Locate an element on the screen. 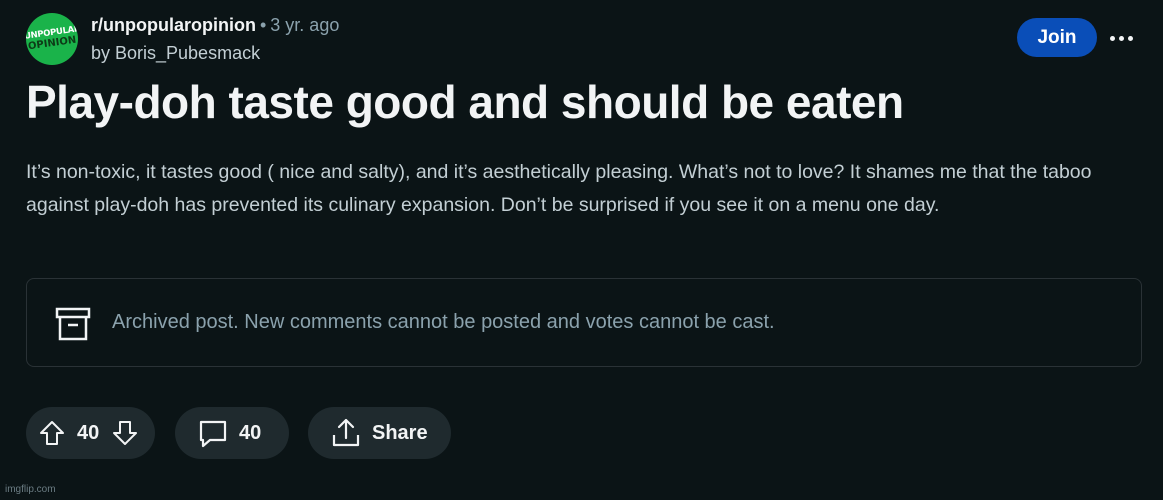  downvote-button is located at coordinates (125, 433).